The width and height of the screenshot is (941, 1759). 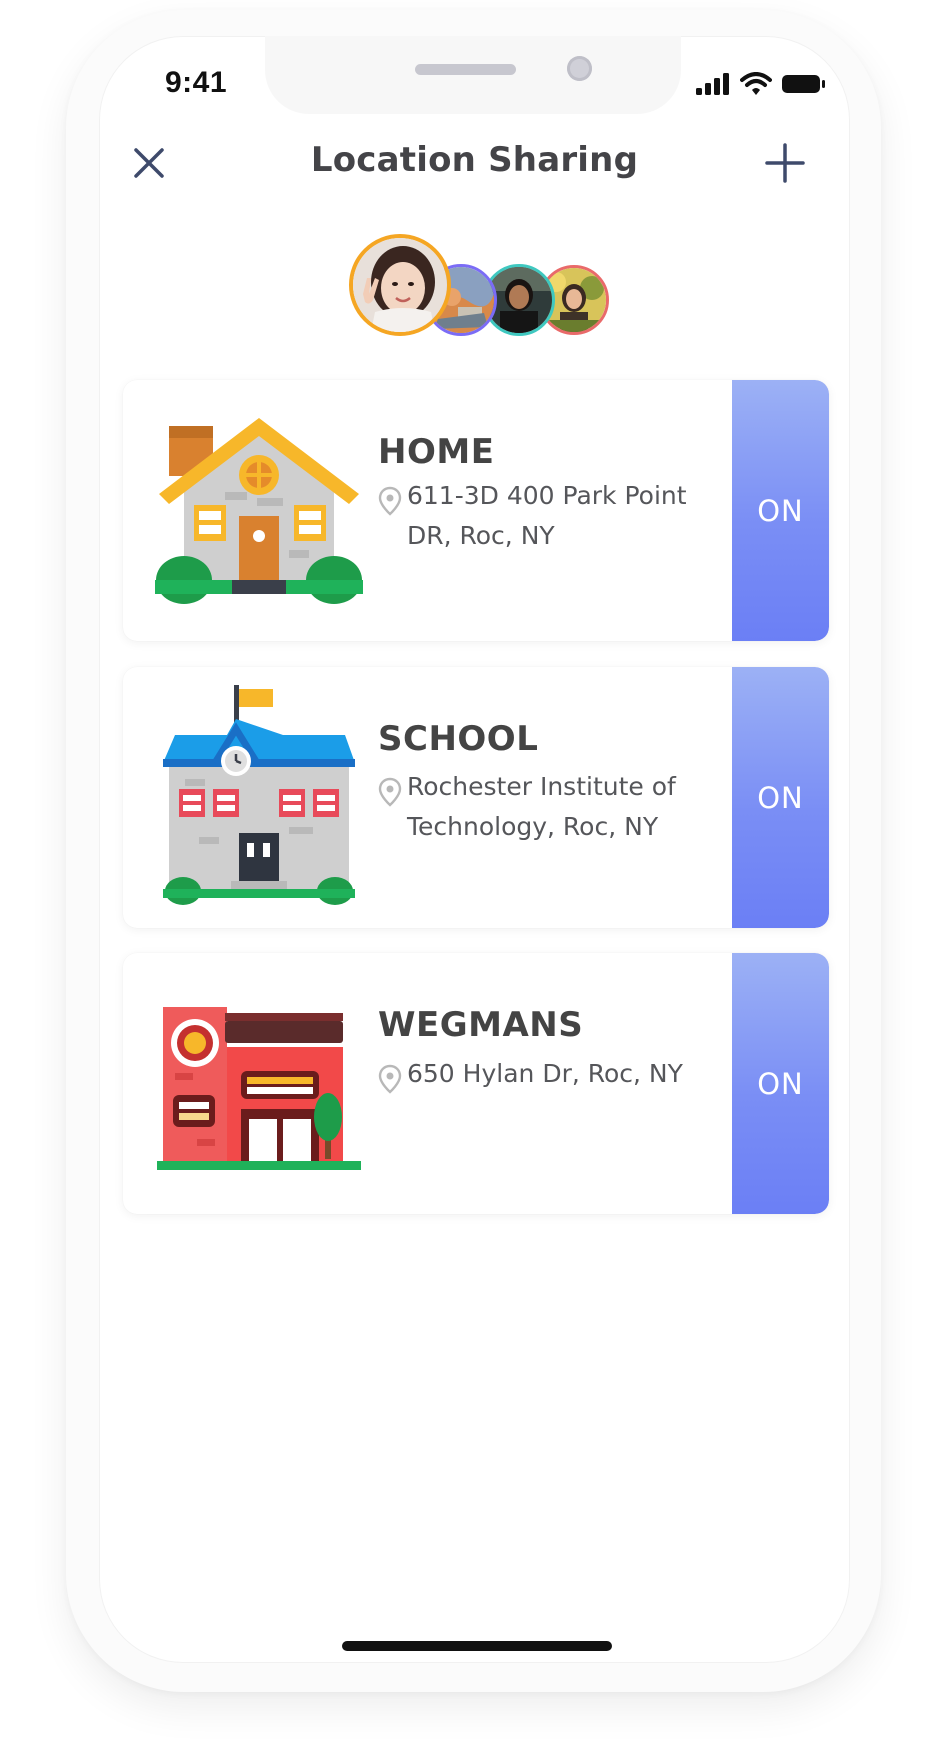 I want to click on place-card-wegmans: WEGMANS 650 Hylan Dr, Roc, NY ON, so click(x=476, y=1083).